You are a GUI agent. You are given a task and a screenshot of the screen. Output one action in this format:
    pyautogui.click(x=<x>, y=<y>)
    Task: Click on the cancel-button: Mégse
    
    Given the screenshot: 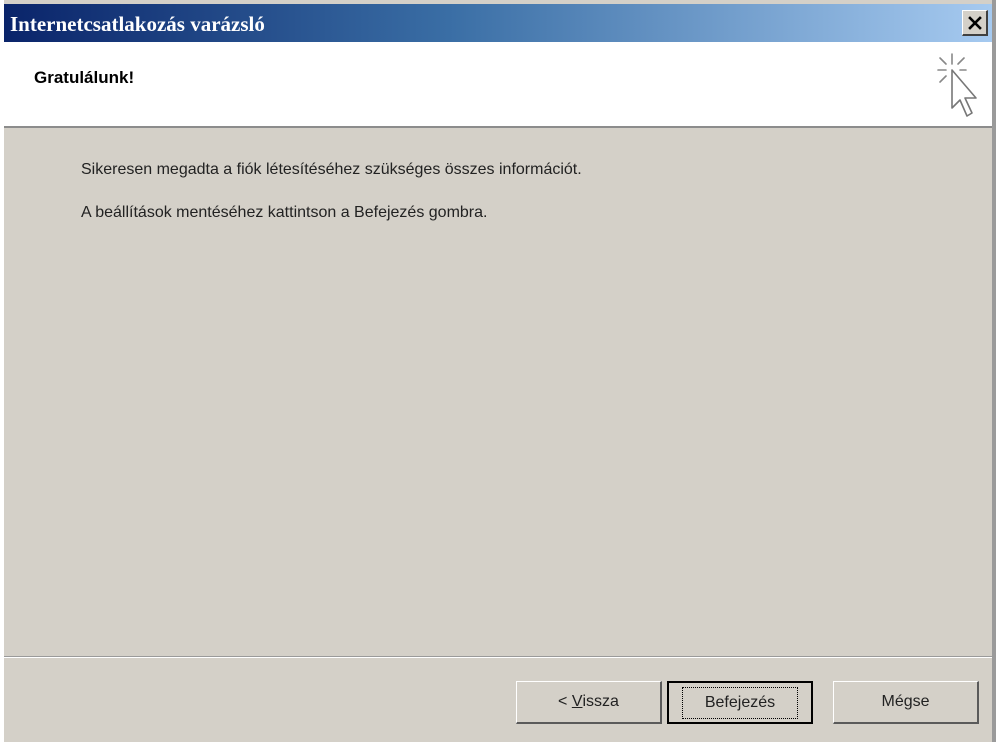 What is the action you would take?
    pyautogui.click(x=906, y=702)
    